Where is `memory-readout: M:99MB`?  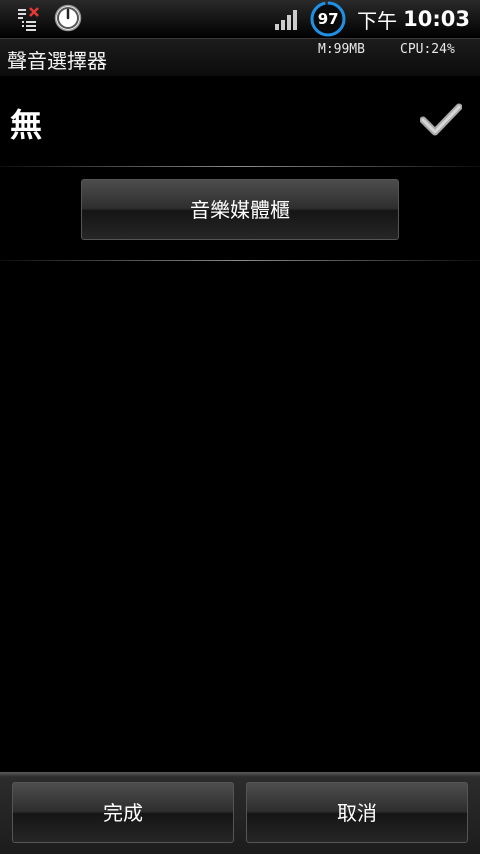
memory-readout: M:99MB is located at coordinates (341, 49).